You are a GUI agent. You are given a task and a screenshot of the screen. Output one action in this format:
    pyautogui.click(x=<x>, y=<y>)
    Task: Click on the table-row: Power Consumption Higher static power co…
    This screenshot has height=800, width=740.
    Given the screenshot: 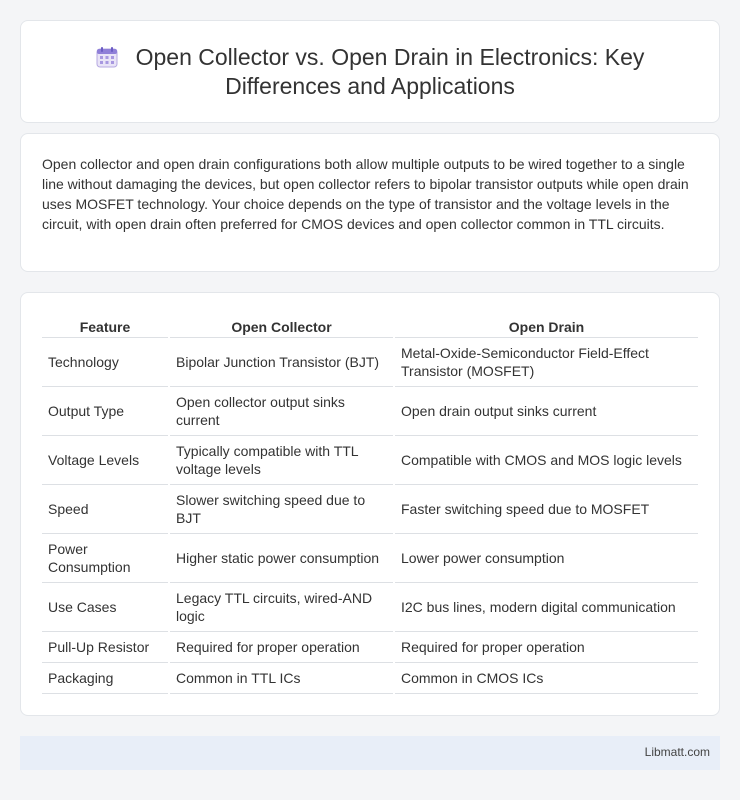 What is the action you would take?
    pyautogui.click(x=370, y=558)
    